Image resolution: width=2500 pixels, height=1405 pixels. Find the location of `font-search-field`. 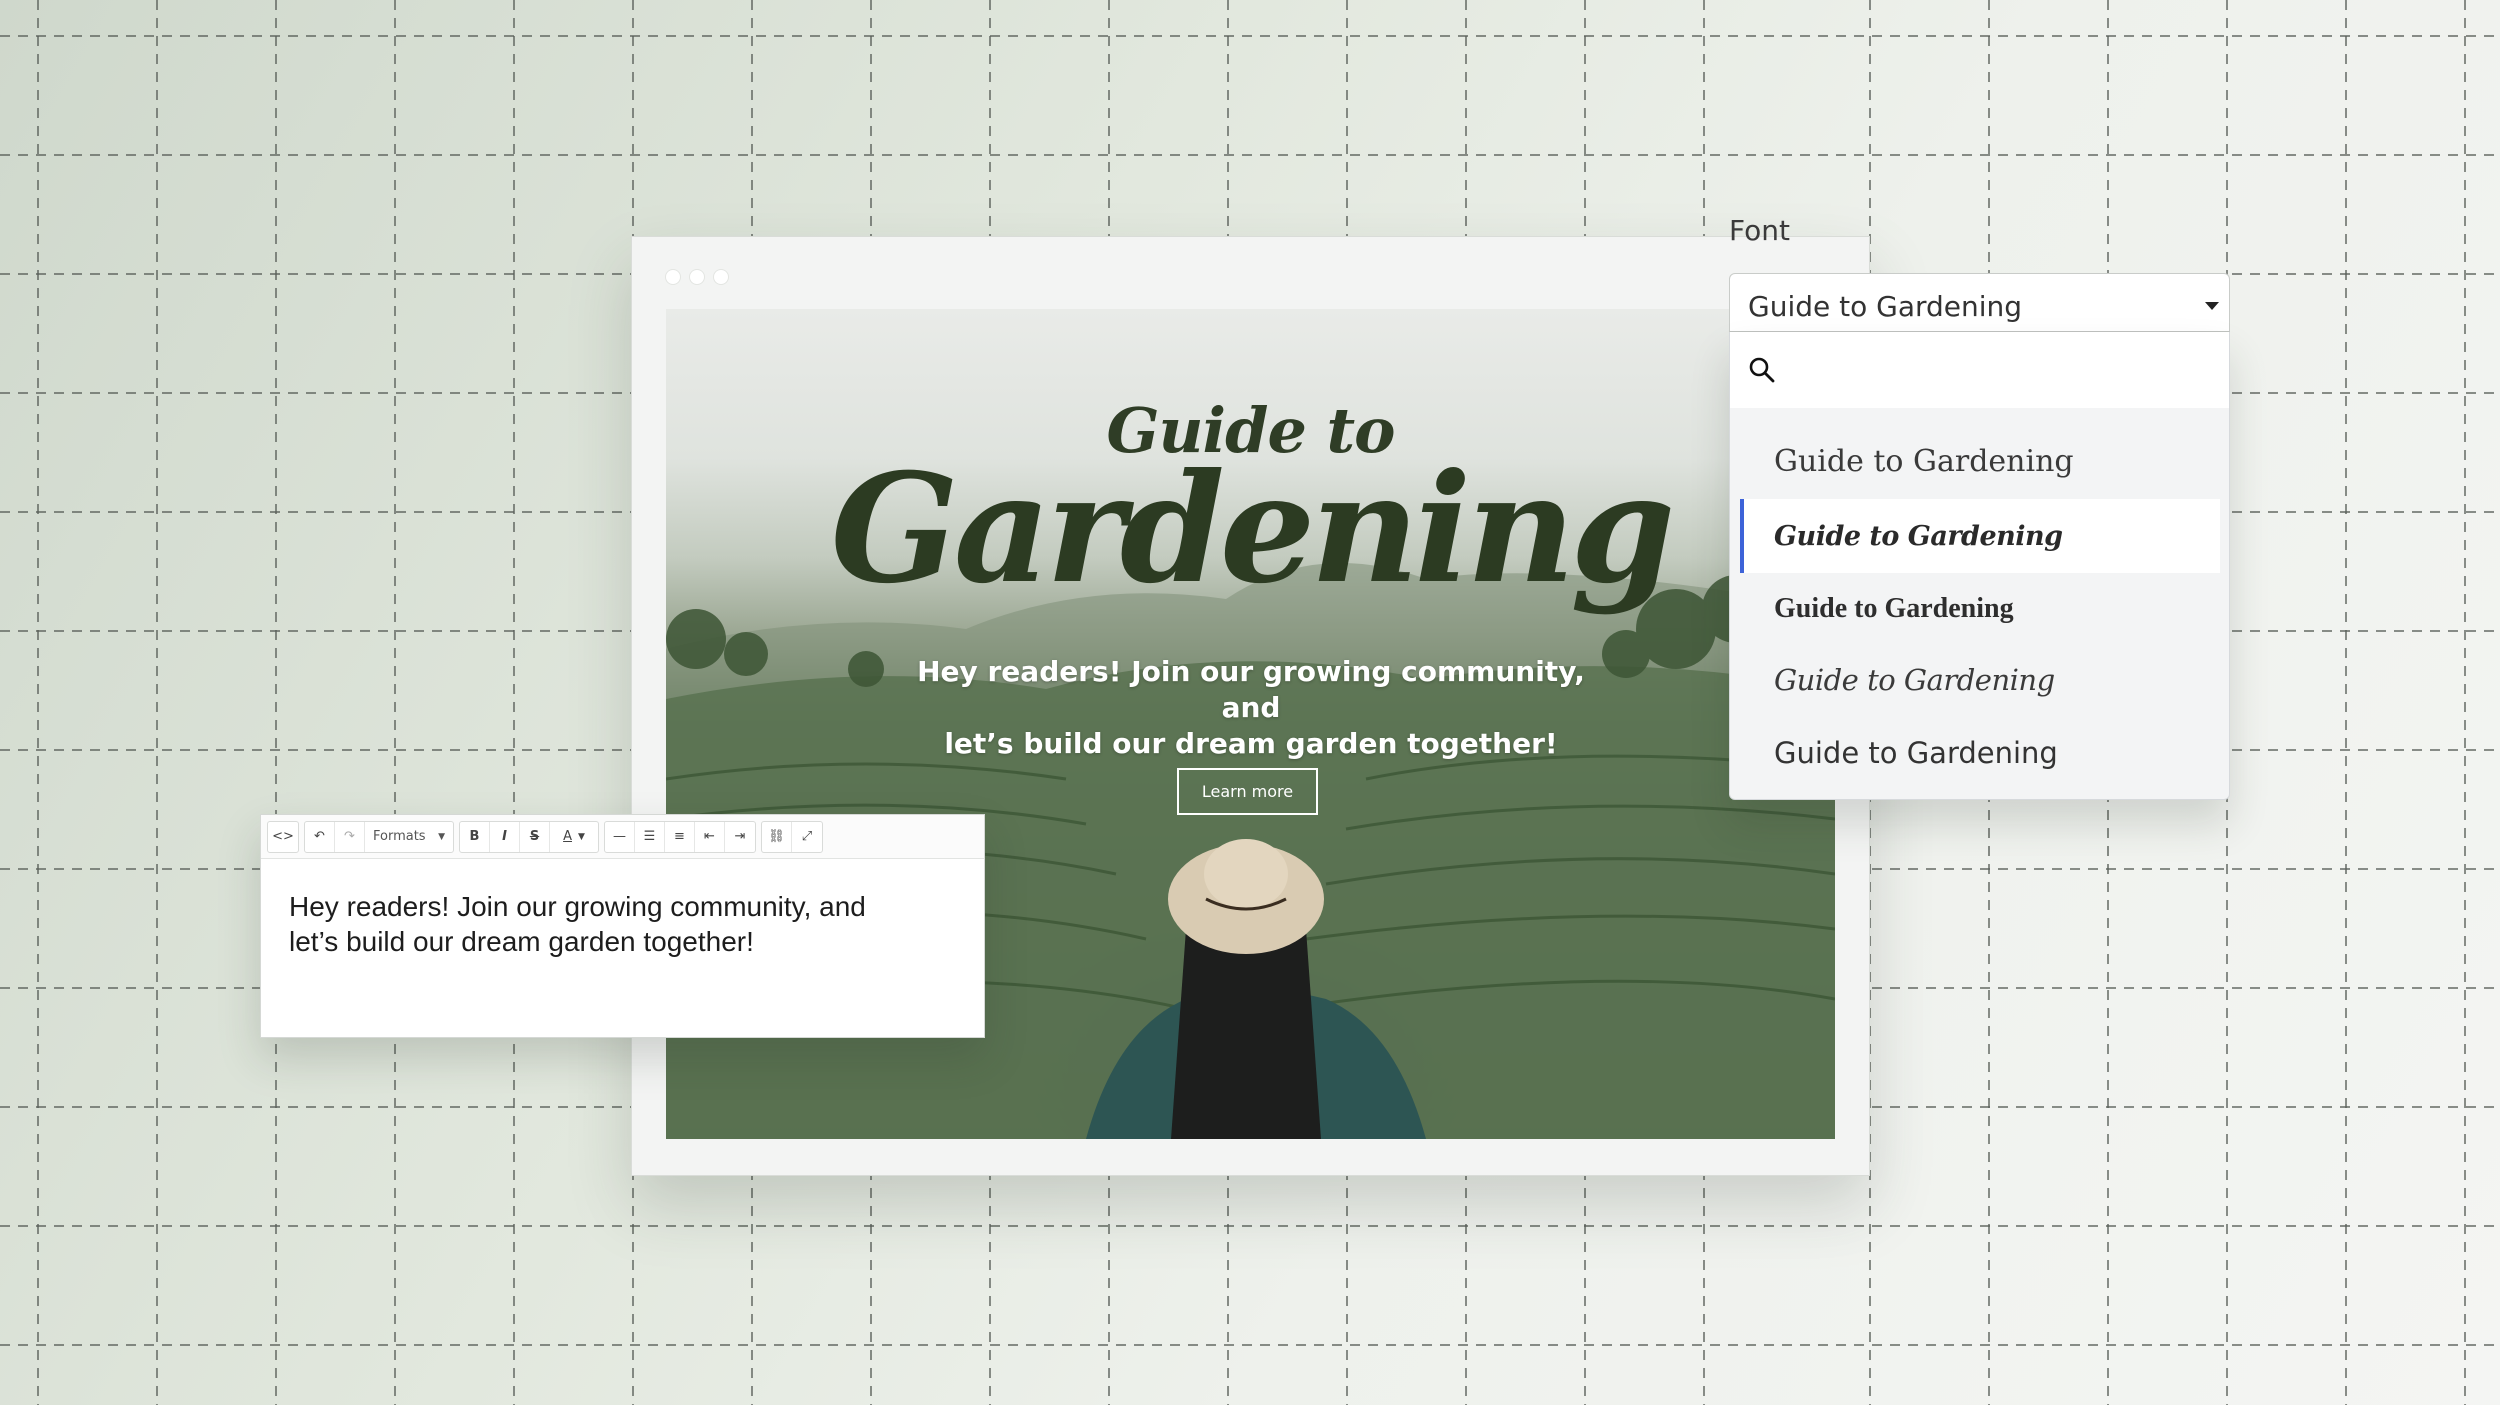

font-search-field is located at coordinates (1979, 370).